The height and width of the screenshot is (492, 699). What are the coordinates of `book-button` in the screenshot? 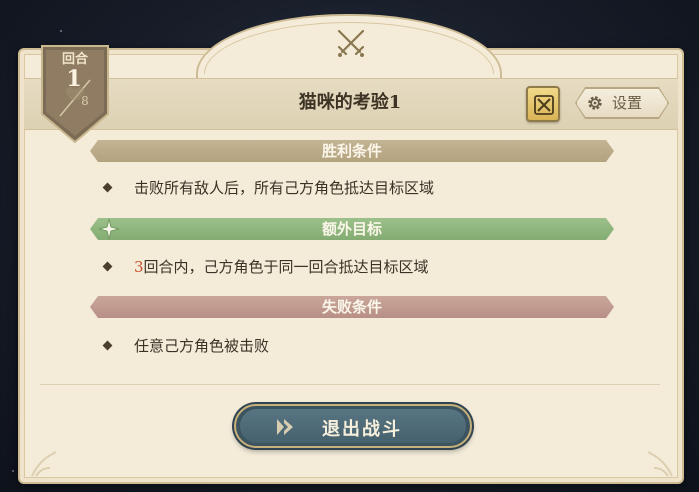 It's located at (543, 104).